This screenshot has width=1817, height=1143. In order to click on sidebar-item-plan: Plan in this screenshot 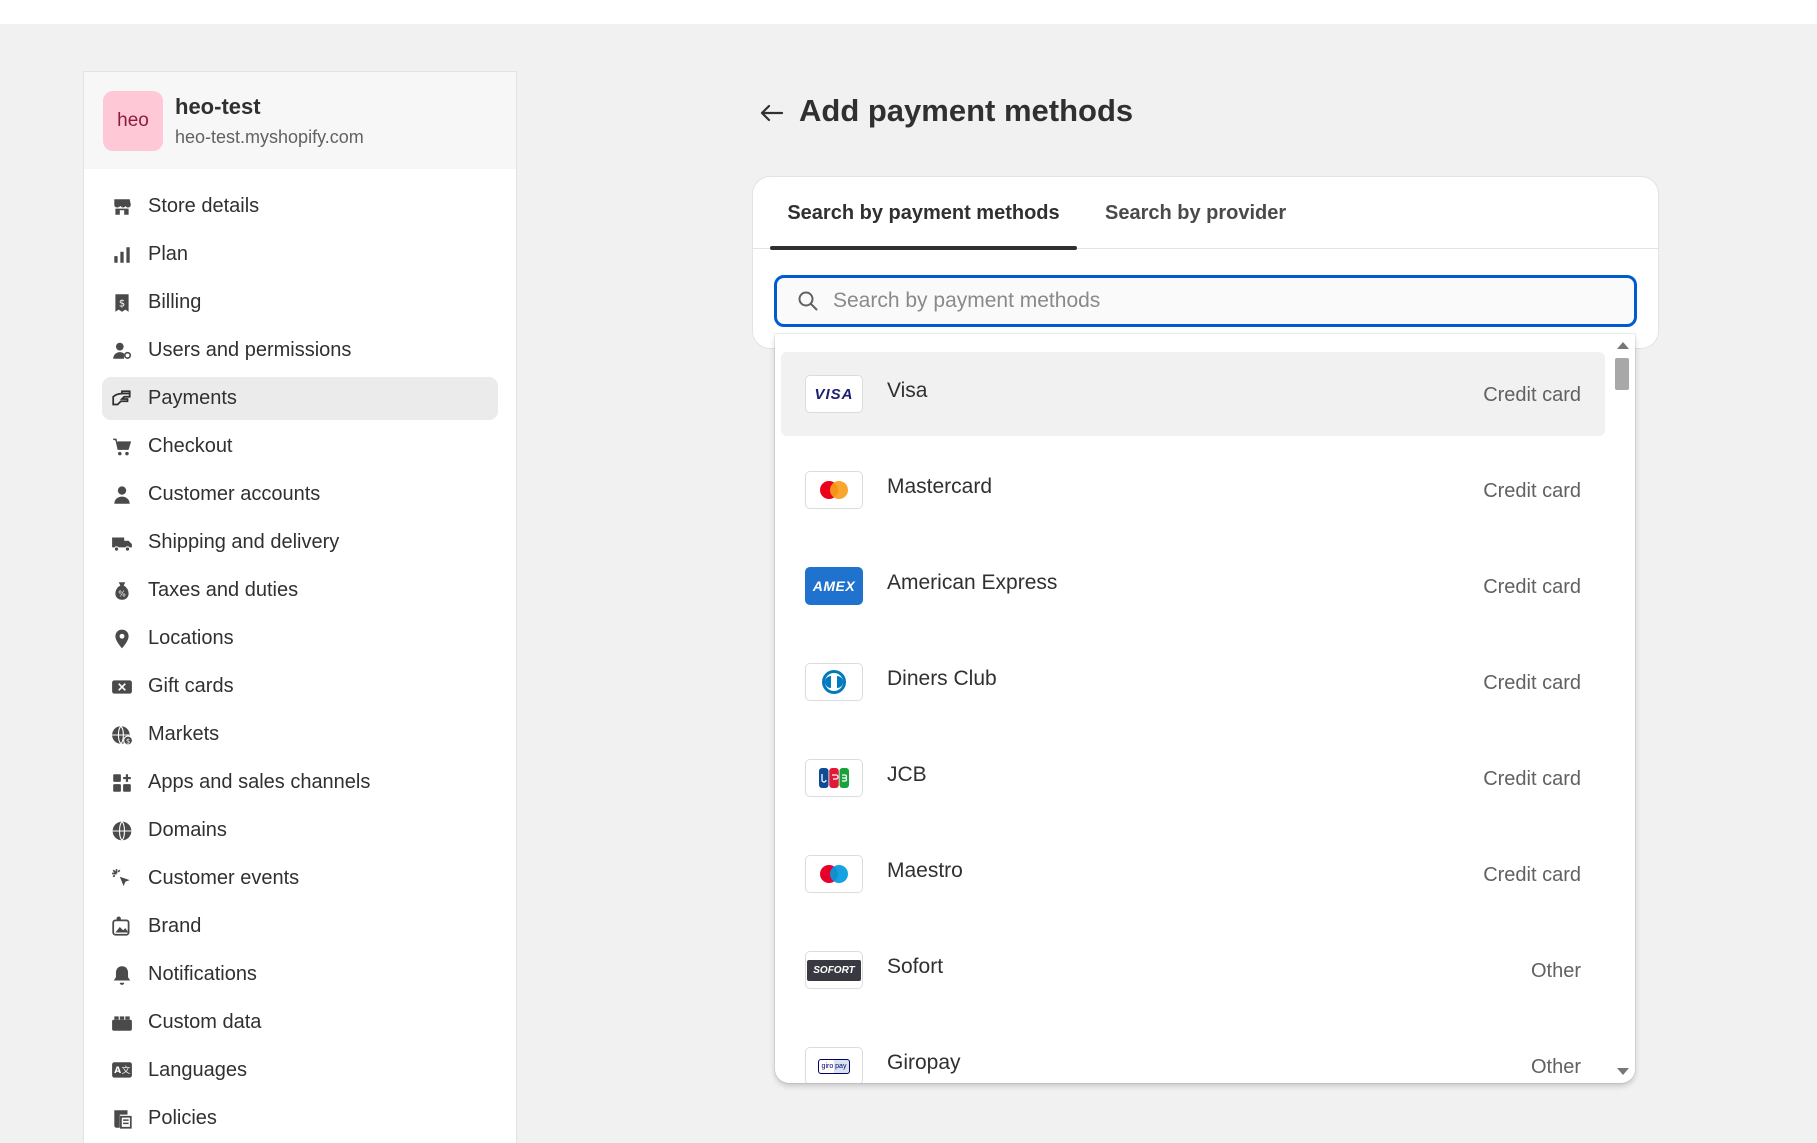, I will do `click(300, 254)`.